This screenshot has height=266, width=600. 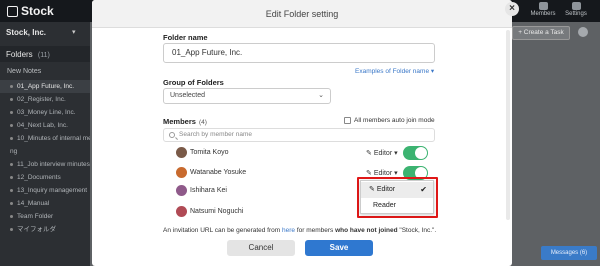 I want to click on members-nav: Members, so click(x=543, y=10).